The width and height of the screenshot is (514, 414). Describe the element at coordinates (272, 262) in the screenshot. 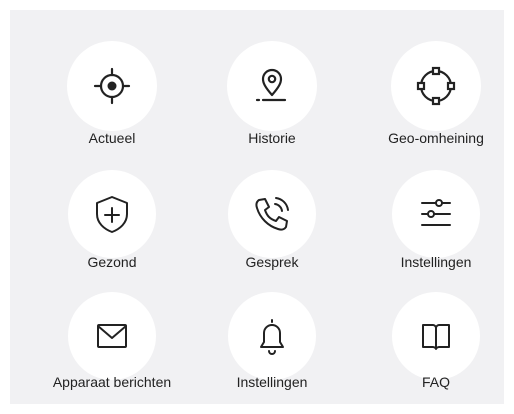

I see `menu-item-label: Gesprek` at that location.